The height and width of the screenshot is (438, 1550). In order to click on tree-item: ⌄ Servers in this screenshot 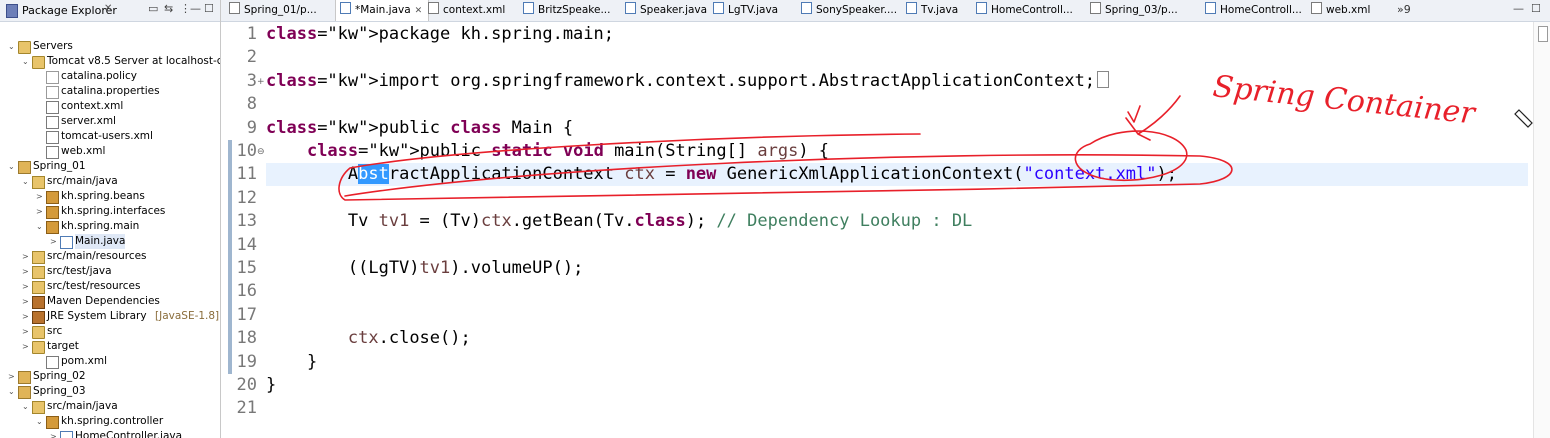, I will do `click(110, 46)`.